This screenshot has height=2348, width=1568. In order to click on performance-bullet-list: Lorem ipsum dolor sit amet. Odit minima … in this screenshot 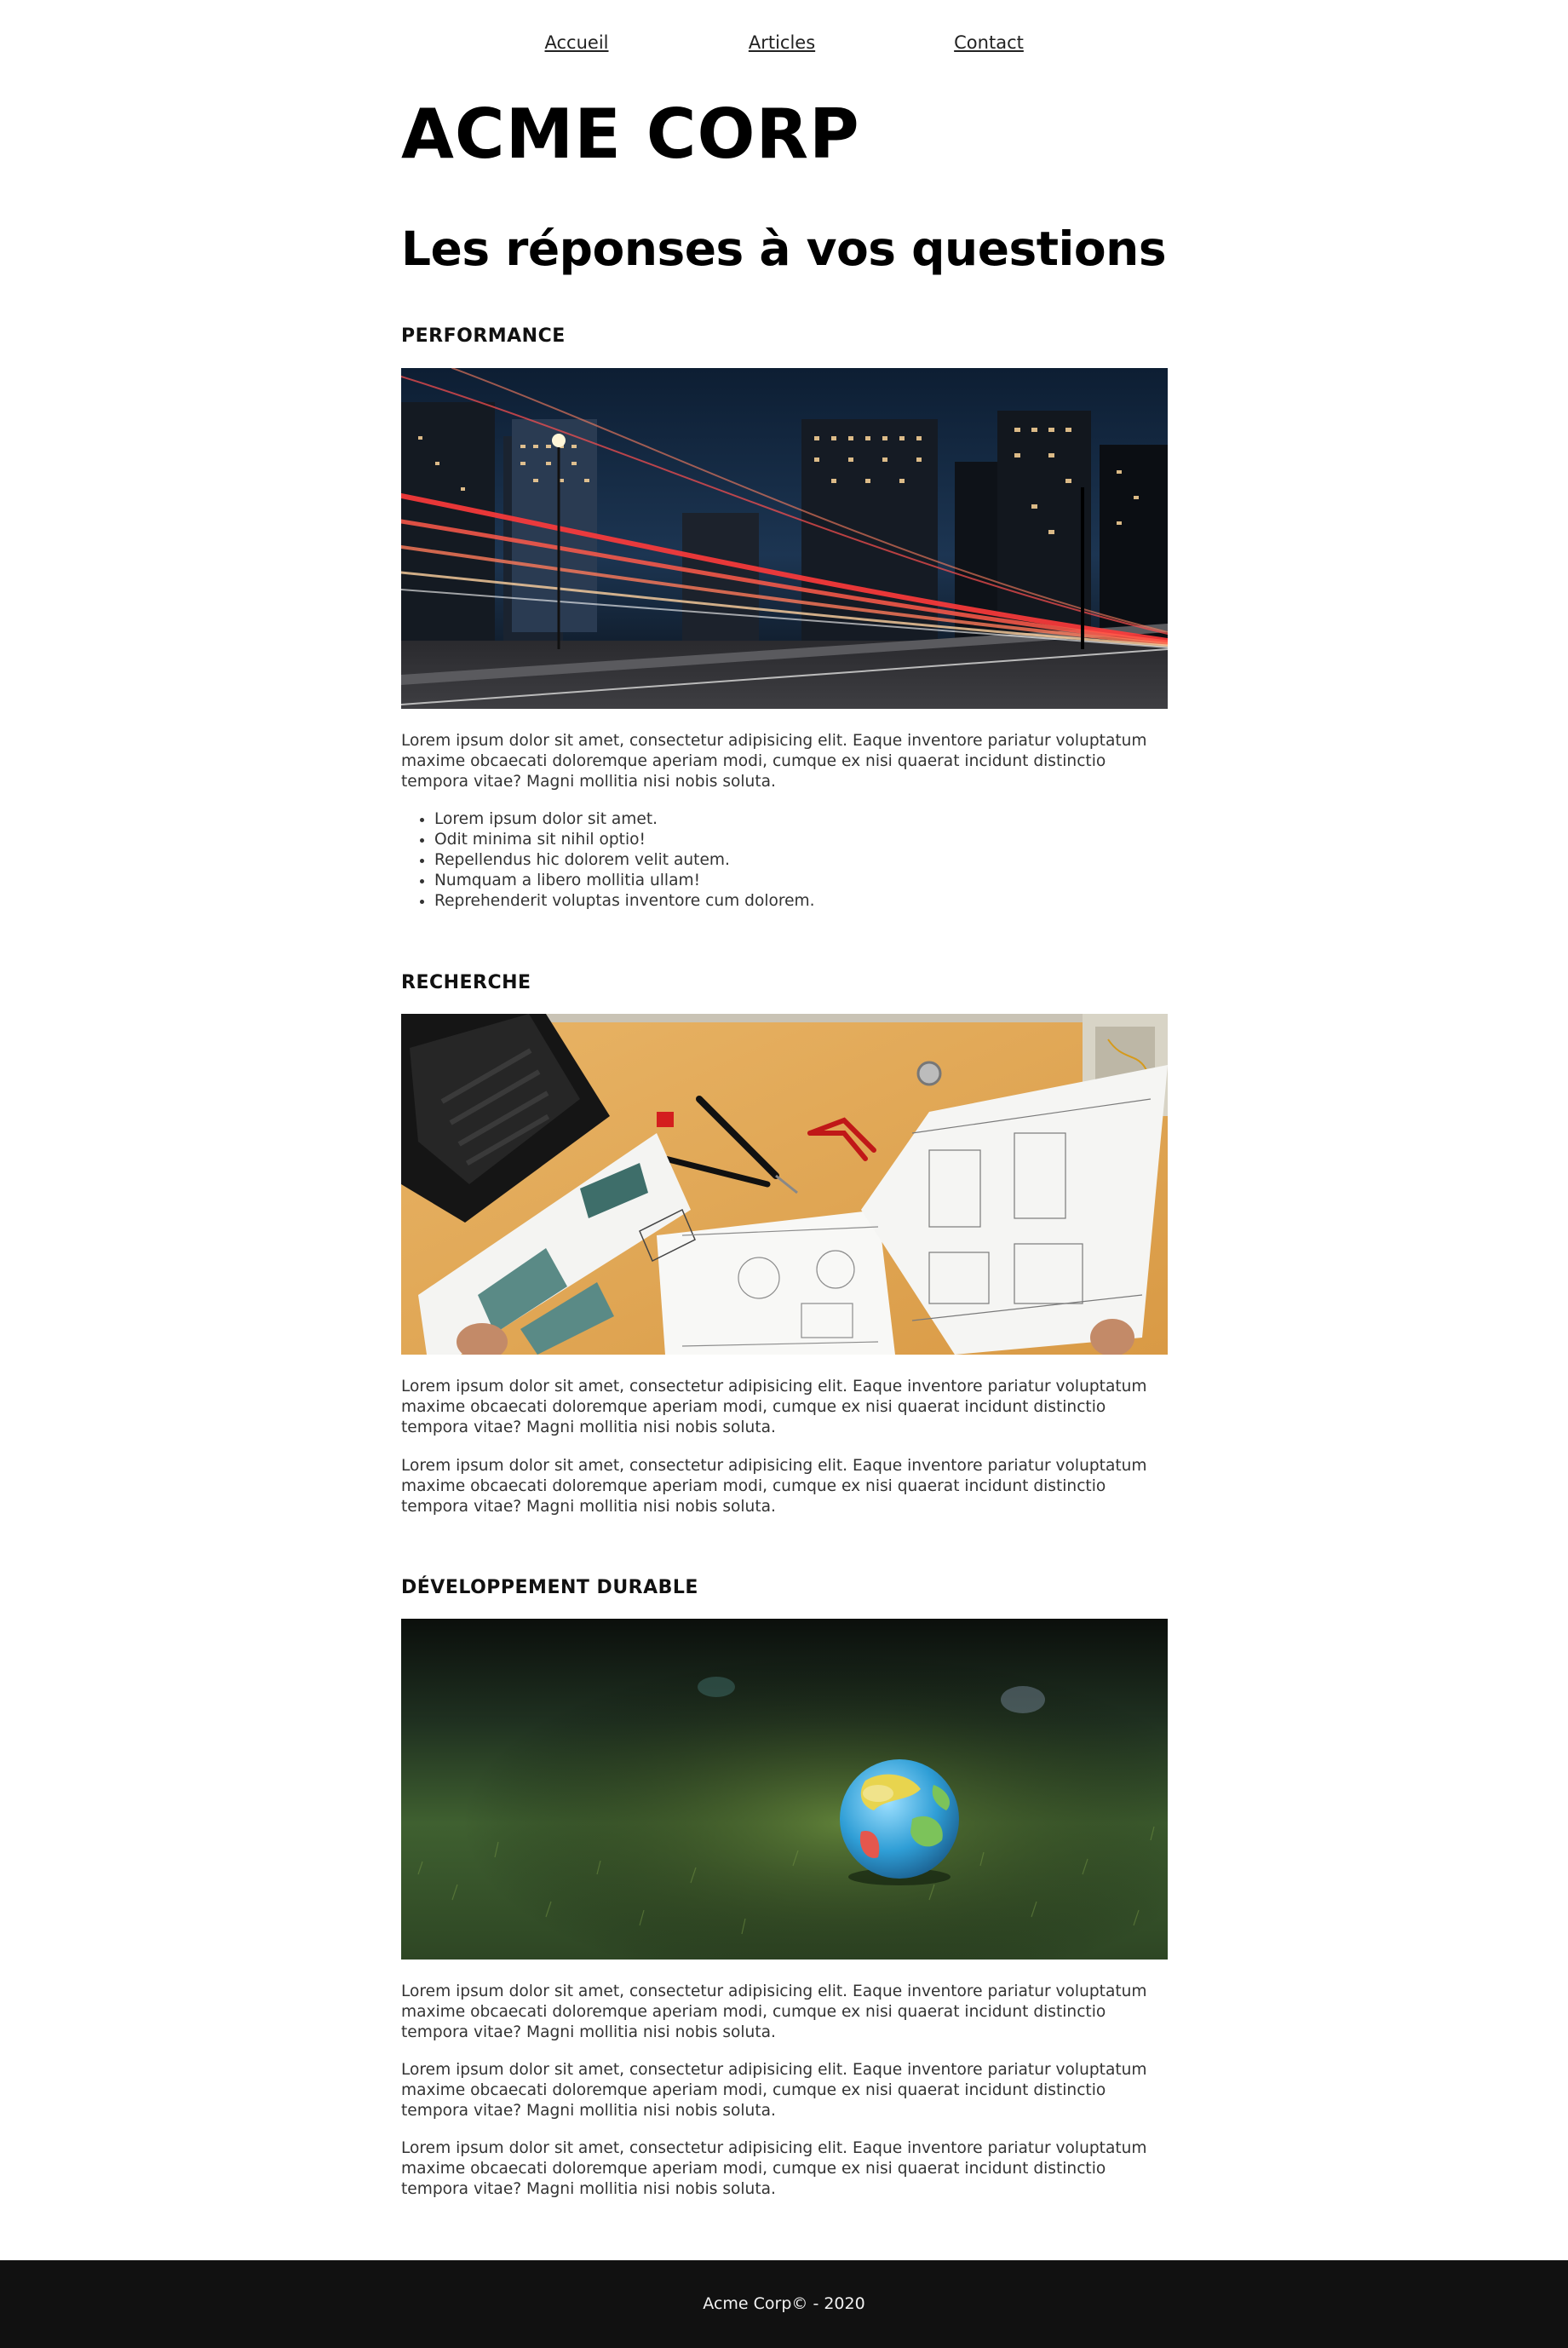, I will do `click(800, 860)`.